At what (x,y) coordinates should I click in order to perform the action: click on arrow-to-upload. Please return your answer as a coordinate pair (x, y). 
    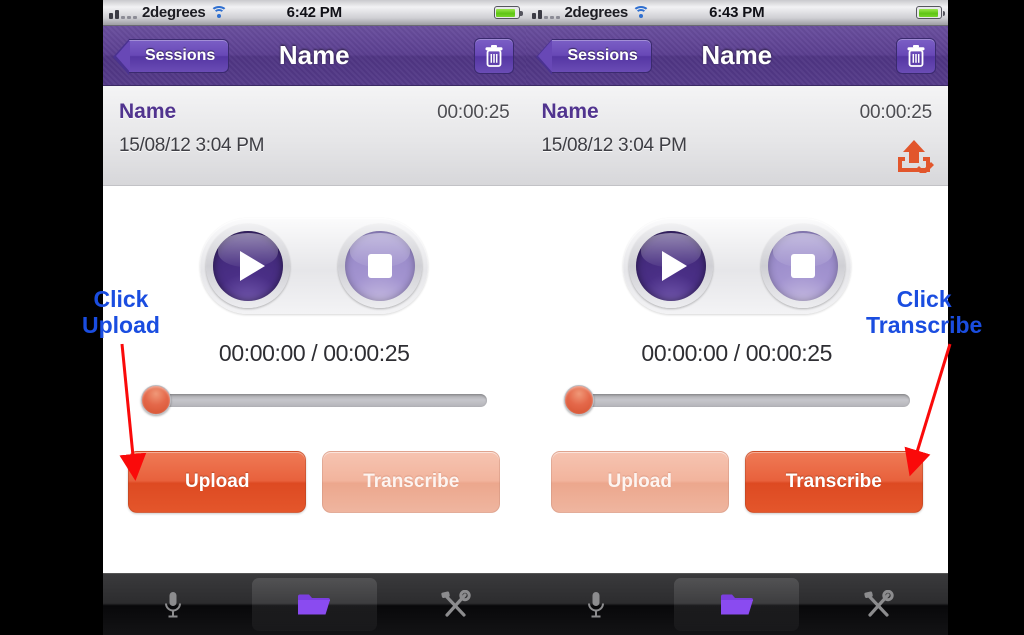
    Looking at the image, I should click on (133, 412).